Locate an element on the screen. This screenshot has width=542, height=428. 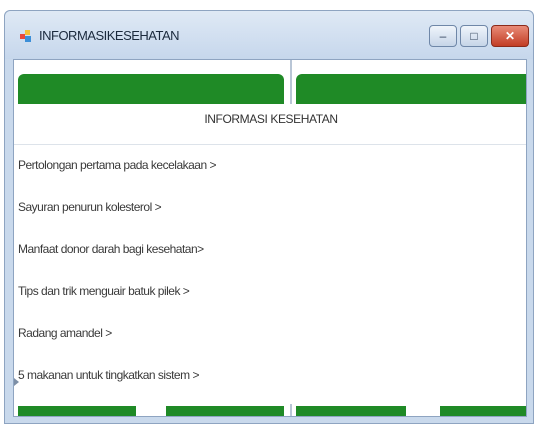
menu-item-batuk-pilek: Tips dan trik menguair batuk pilek > is located at coordinates (270, 291).